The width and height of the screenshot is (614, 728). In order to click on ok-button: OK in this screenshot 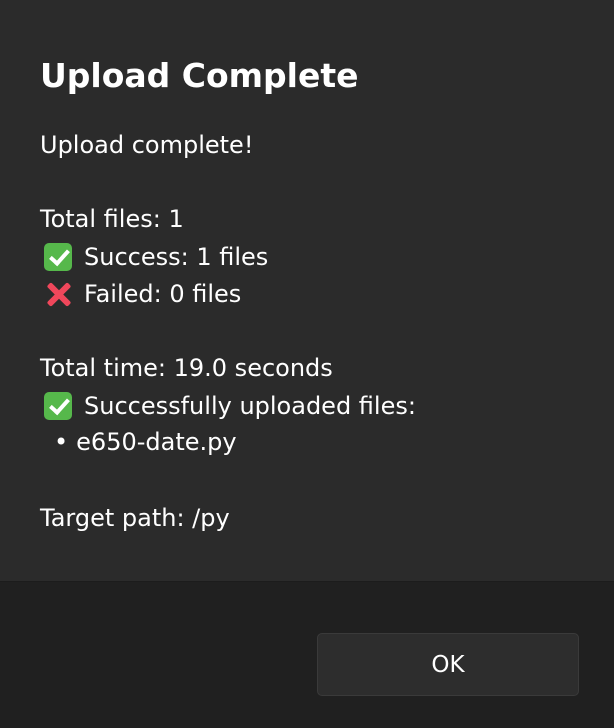, I will do `click(448, 664)`.